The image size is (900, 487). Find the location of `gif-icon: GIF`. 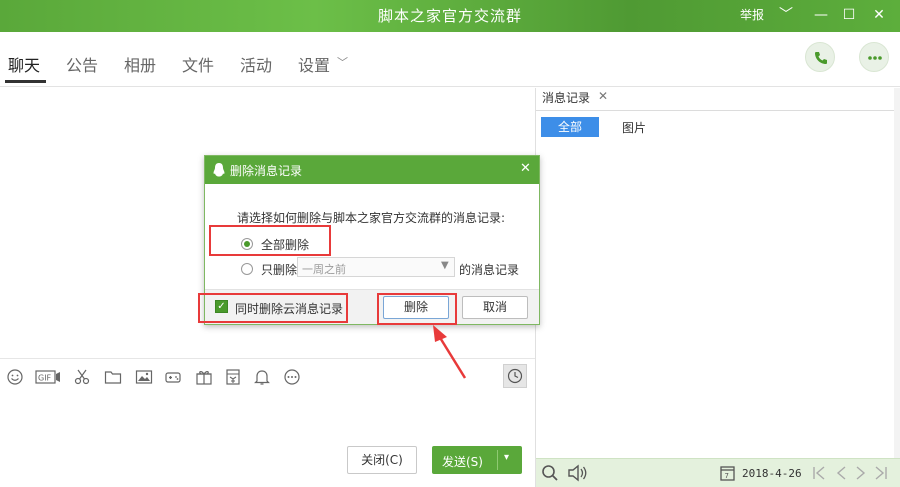

gif-icon: GIF is located at coordinates (48, 377).